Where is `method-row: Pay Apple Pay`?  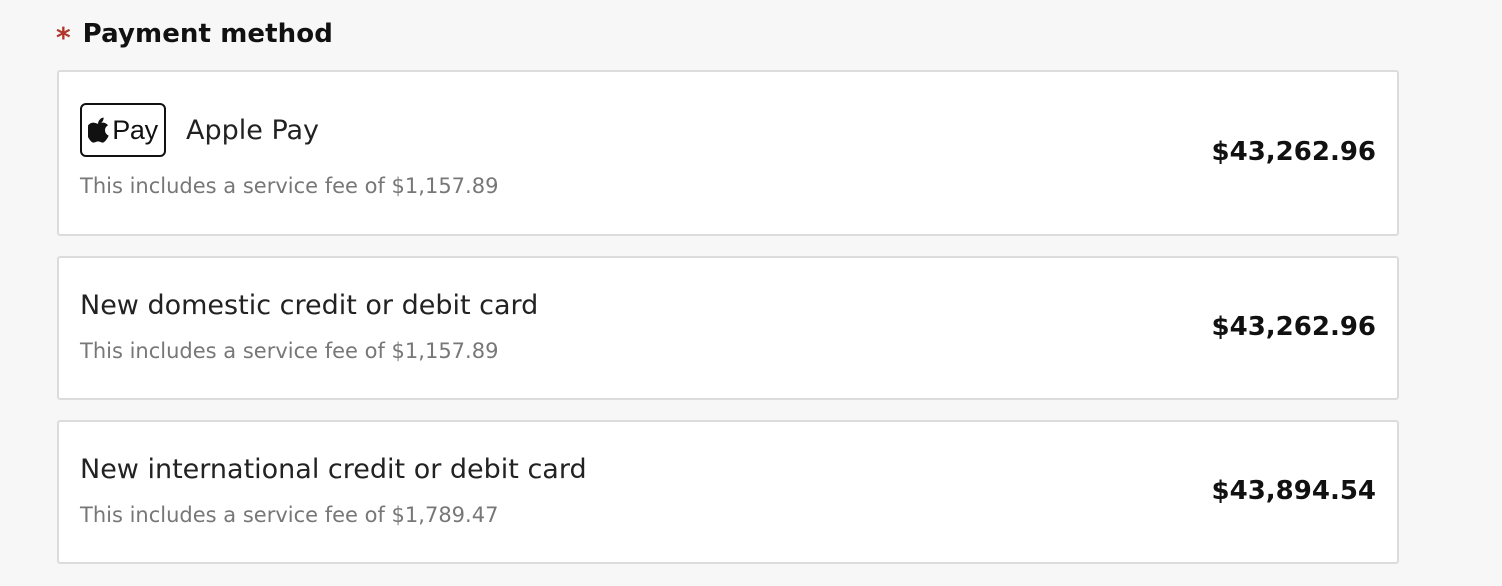 method-row: Pay Apple Pay is located at coordinates (199, 130).